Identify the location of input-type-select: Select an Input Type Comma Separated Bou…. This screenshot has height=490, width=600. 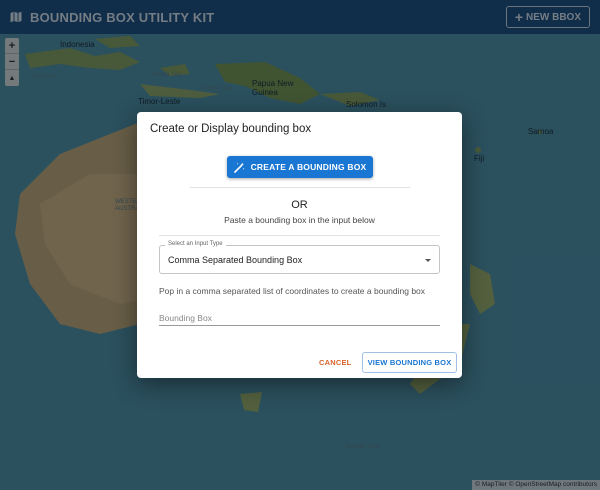
(299, 257).